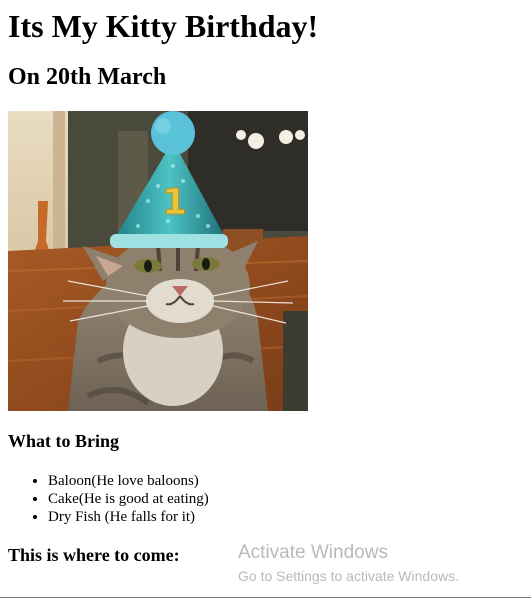  I want to click on hat-number-text: 1, so click(174, 202).